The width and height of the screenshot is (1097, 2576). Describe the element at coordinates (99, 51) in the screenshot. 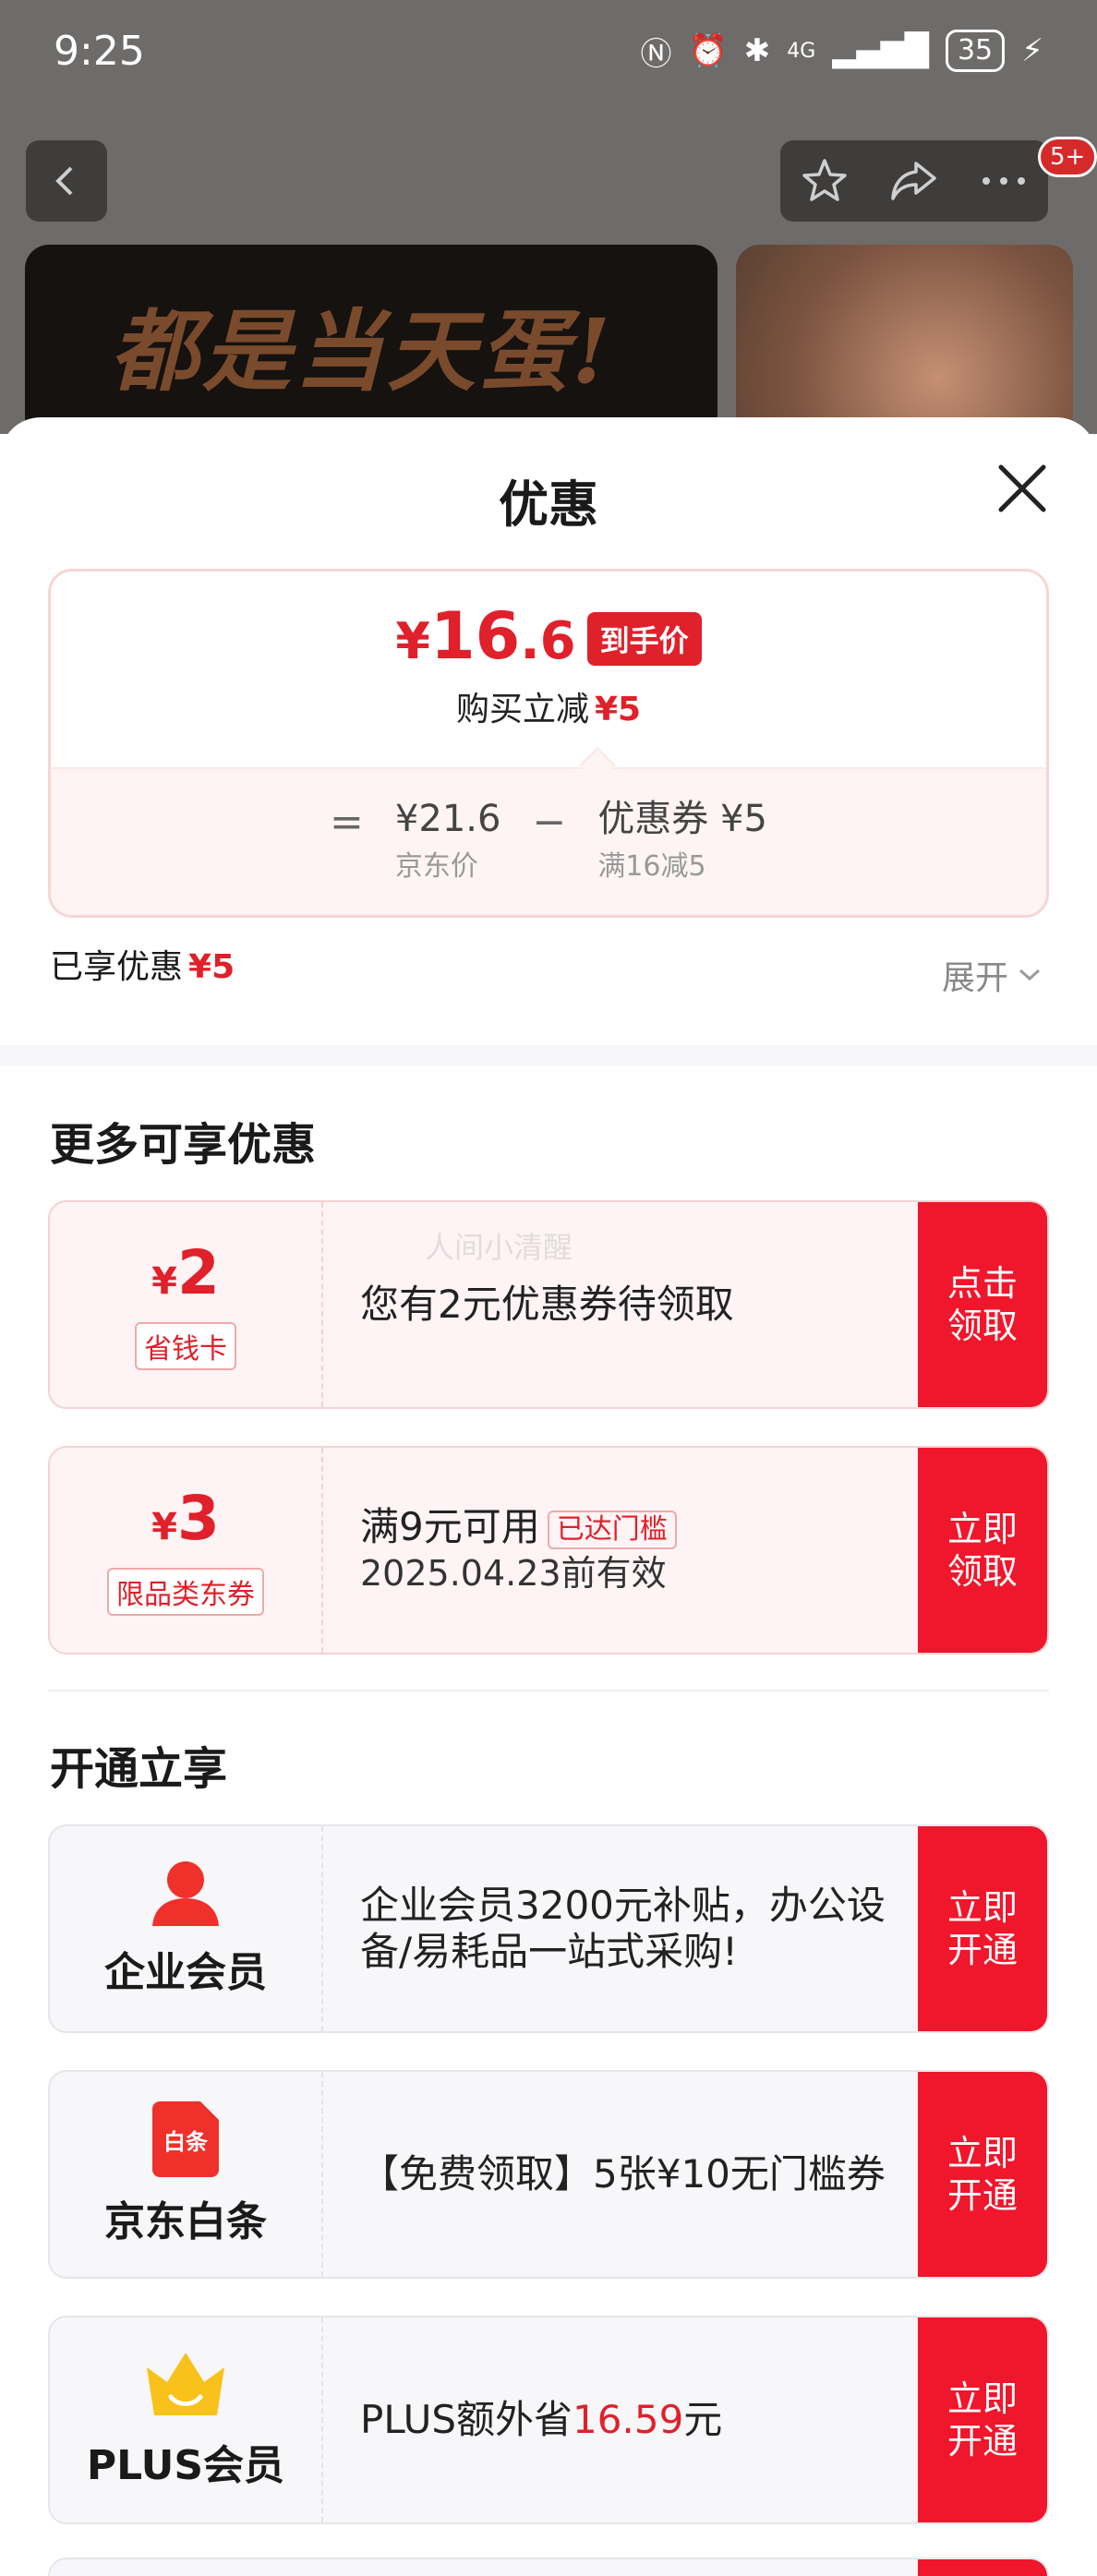

I see `status-time: 9:25` at that location.